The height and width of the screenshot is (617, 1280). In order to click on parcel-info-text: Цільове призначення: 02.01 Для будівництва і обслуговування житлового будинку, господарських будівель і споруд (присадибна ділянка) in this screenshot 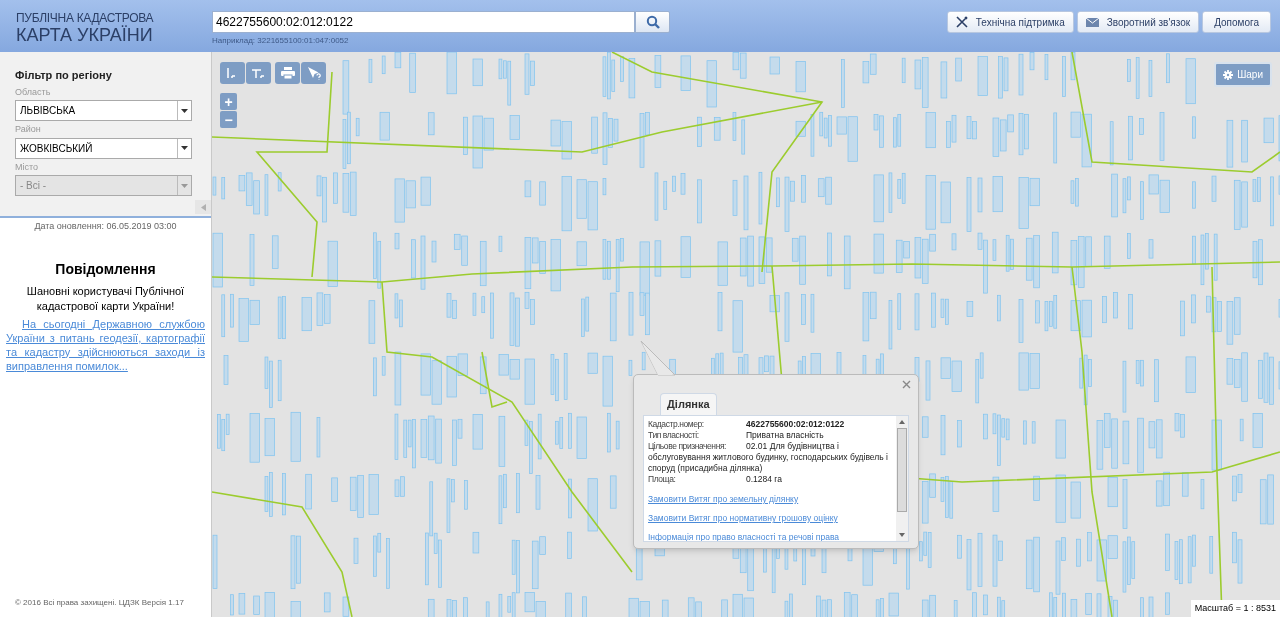, I will do `click(768, 457)`.